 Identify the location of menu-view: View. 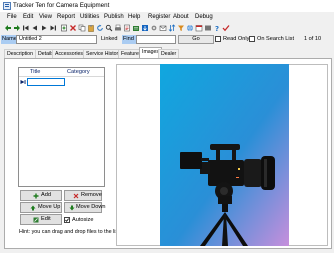
(45, 17).